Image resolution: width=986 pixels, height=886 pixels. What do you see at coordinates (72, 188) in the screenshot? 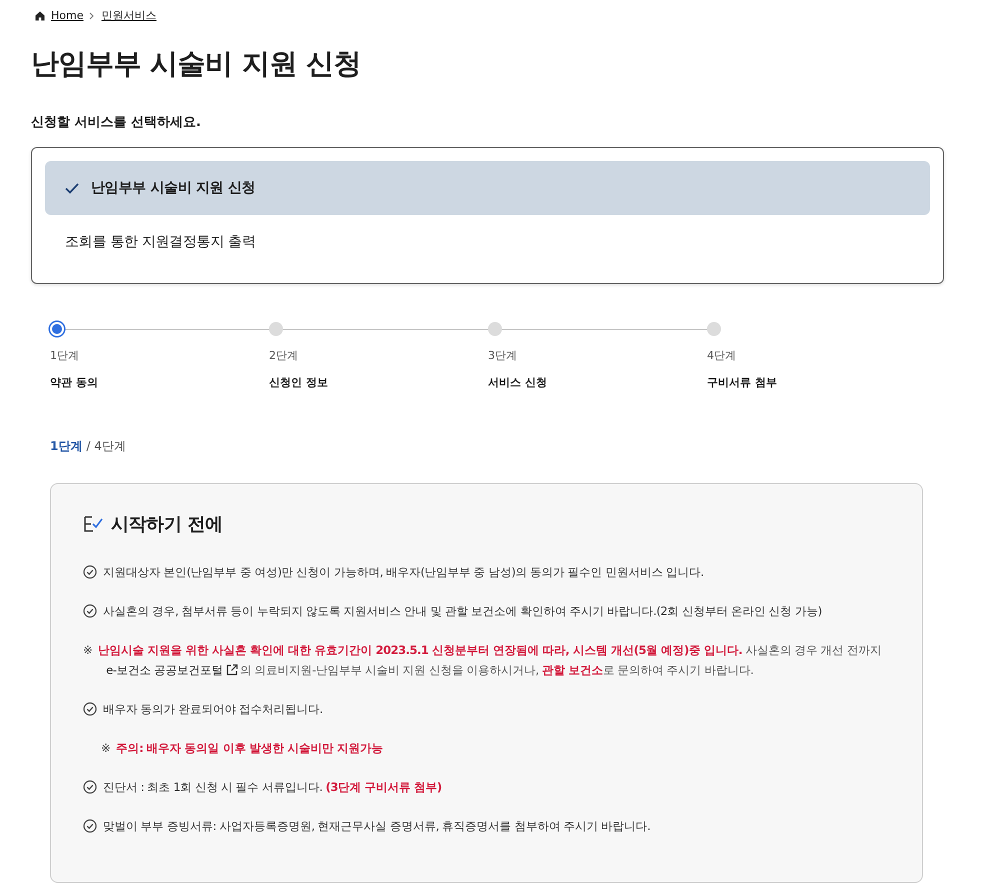
I see `check-icon` at bounding box center [72, 188].